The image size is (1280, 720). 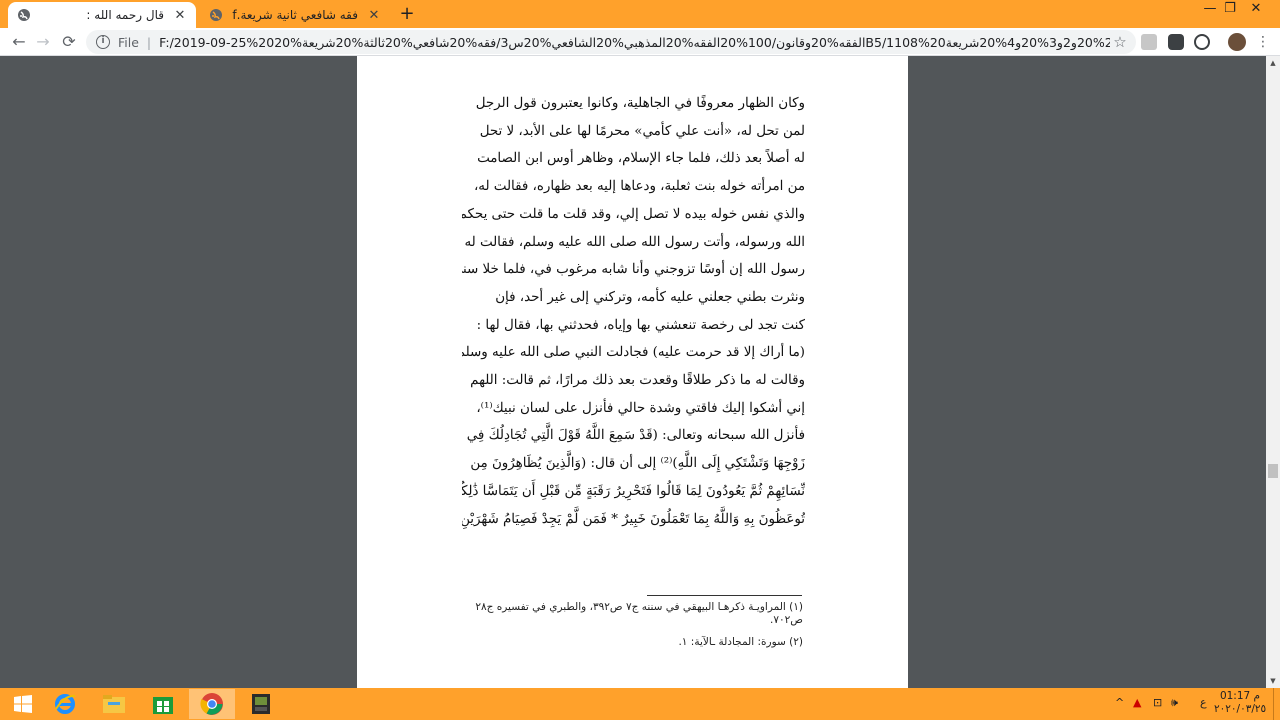 I want to click on video-app-icon, so click(x=261, y=704).